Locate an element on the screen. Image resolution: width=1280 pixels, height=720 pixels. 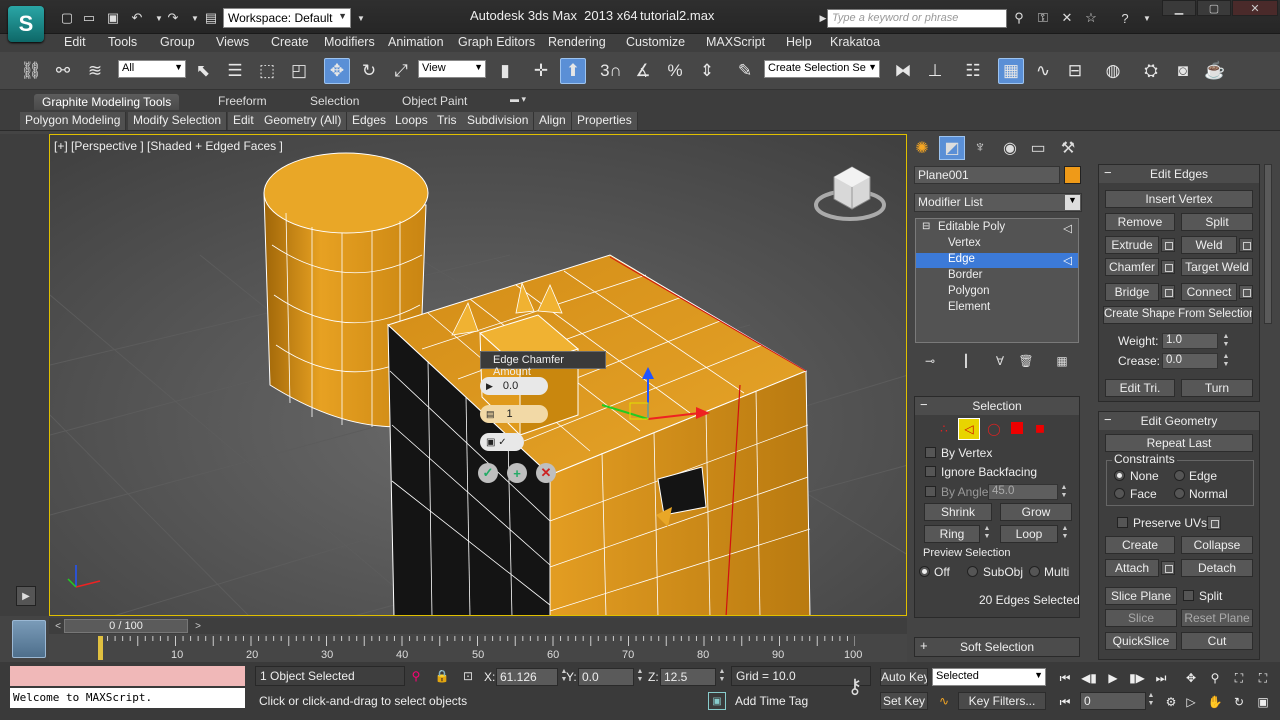
detach-button: Detach is located at coordinates (1217, 568).